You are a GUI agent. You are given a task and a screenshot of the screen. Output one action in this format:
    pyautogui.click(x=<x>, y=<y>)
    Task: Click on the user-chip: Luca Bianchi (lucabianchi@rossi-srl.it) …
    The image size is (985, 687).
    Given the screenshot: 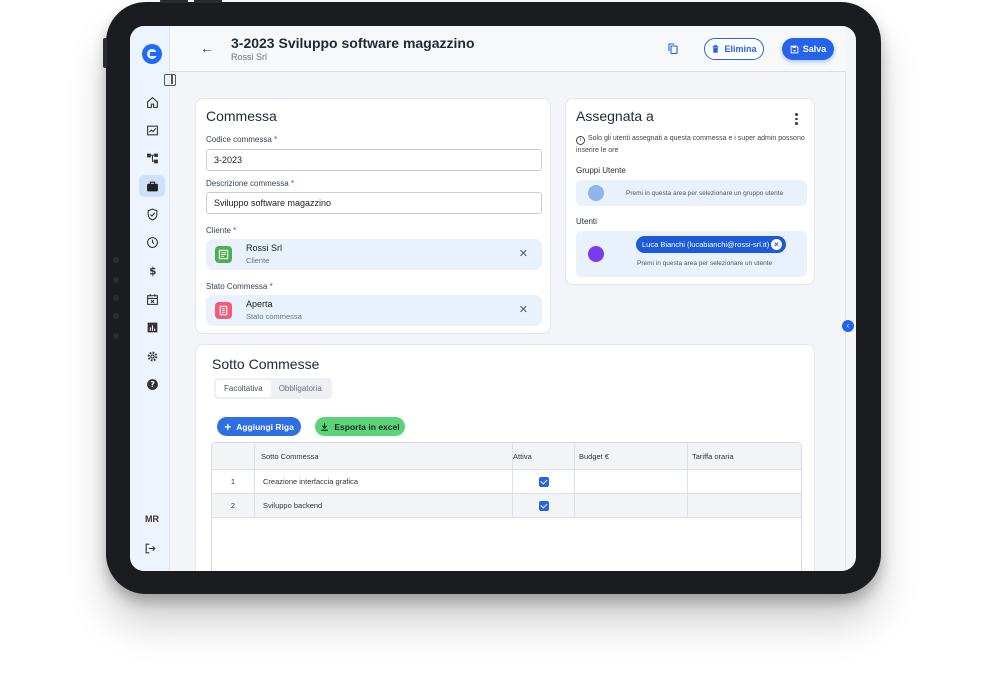 What is the action you would take?
    pyautogui.click(x=711, y=244)
    